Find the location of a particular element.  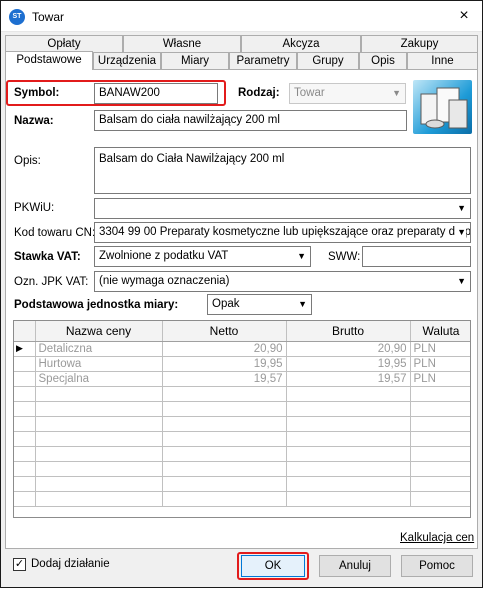

unit-select: Opak ▼ is located at coordinates (259, 304).